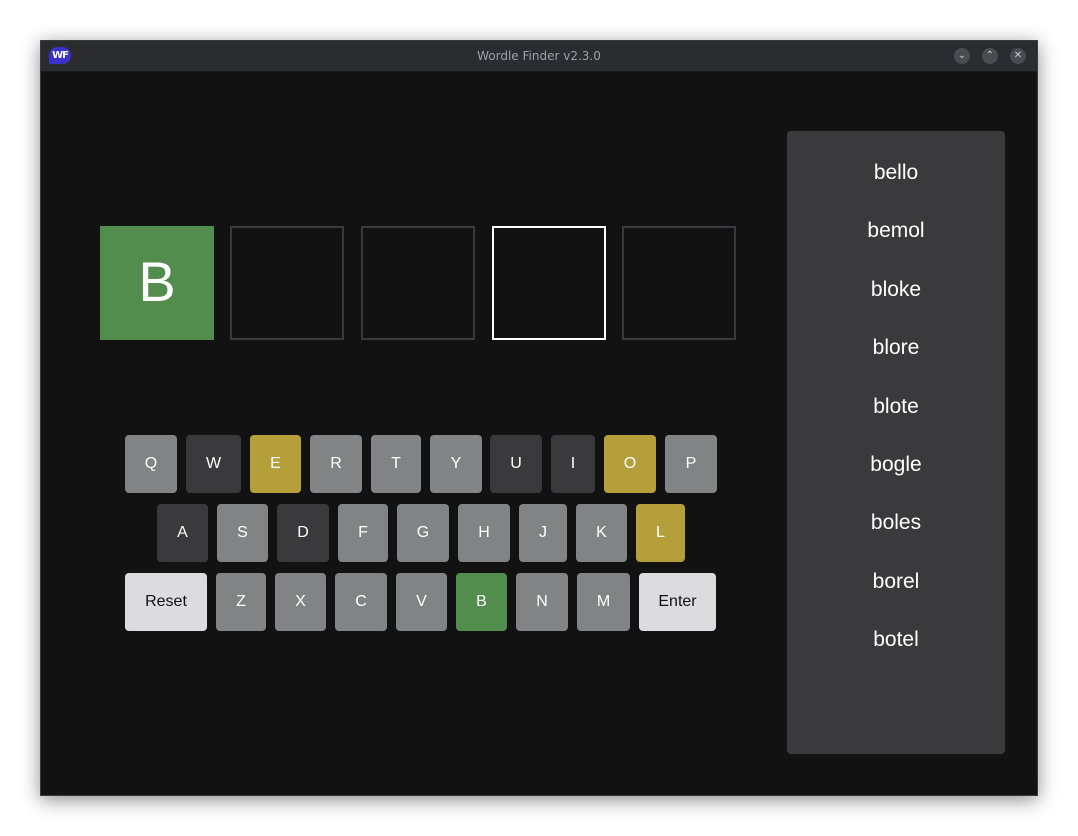 This screenshot has width=1078, height=836. What do you see at coordinates (157, 283) in the screenshot?
I see `letter-tile-1: B` at bounding box center [157, 283].